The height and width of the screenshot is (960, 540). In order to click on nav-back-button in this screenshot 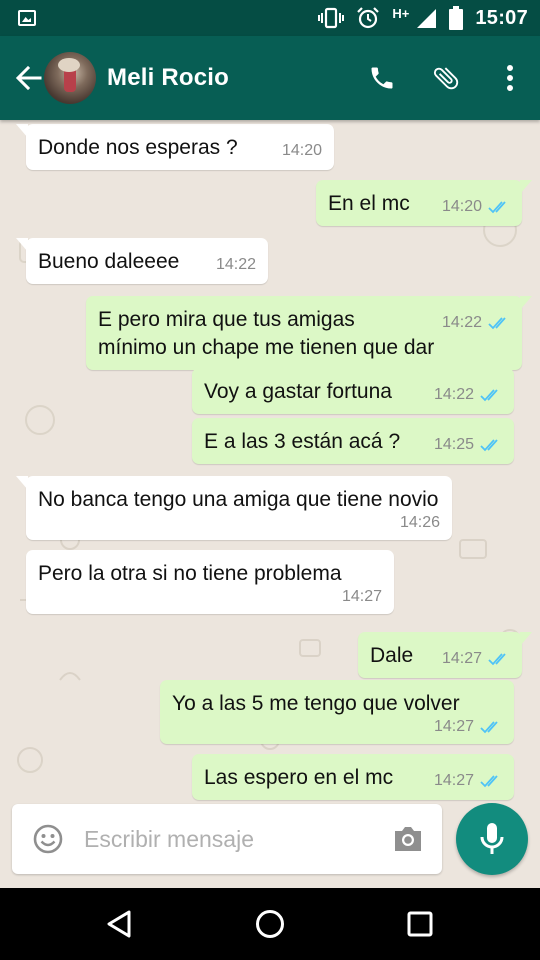, I will do `click(119, 924)`.